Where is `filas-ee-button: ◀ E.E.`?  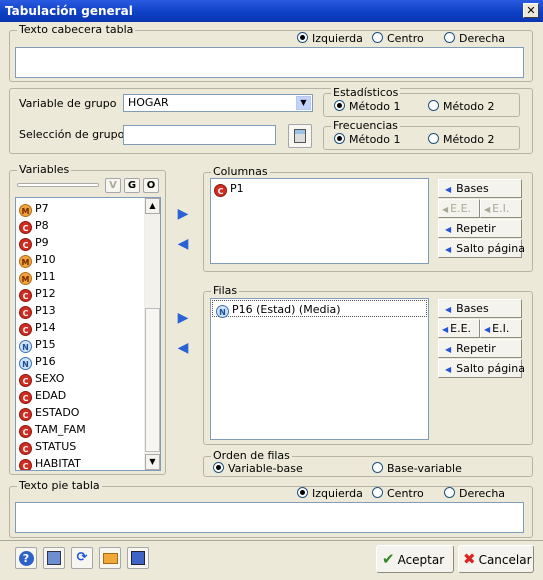 filas-ee-button: ◀ E.E. is located at coordinates (459, 328).